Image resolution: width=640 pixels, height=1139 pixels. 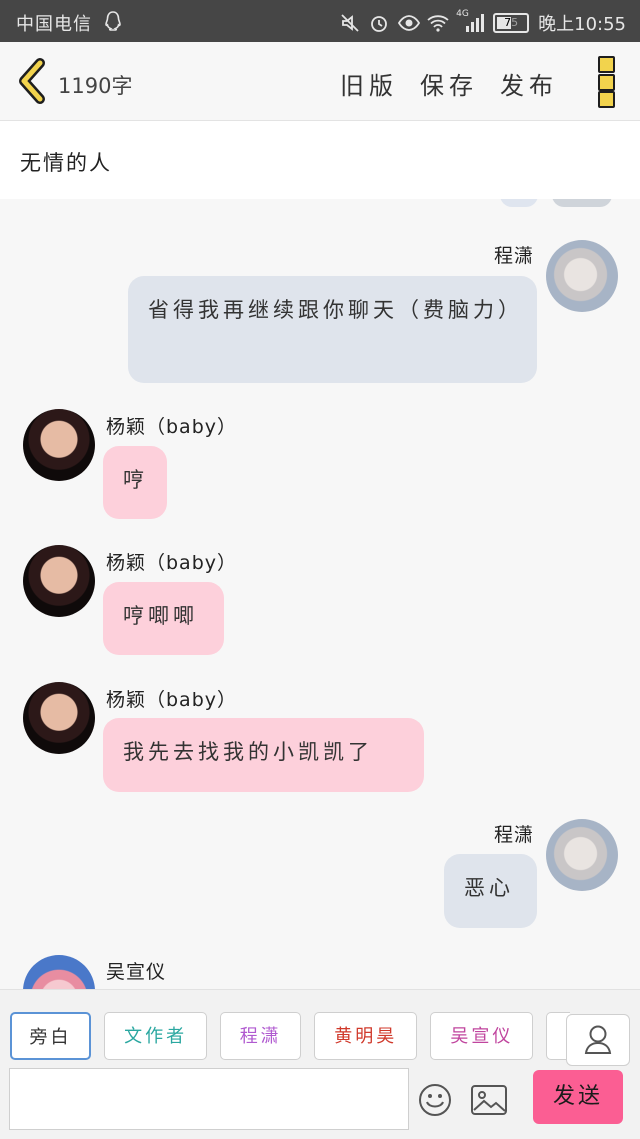 I want to click on story-title-row: 无情的人, so click(x=320, y=160).